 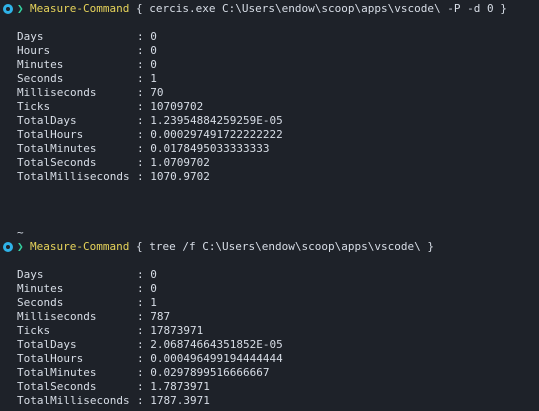 I want to click on output-value: : 2.06874664351852E-05, so click(x=210, y=344).